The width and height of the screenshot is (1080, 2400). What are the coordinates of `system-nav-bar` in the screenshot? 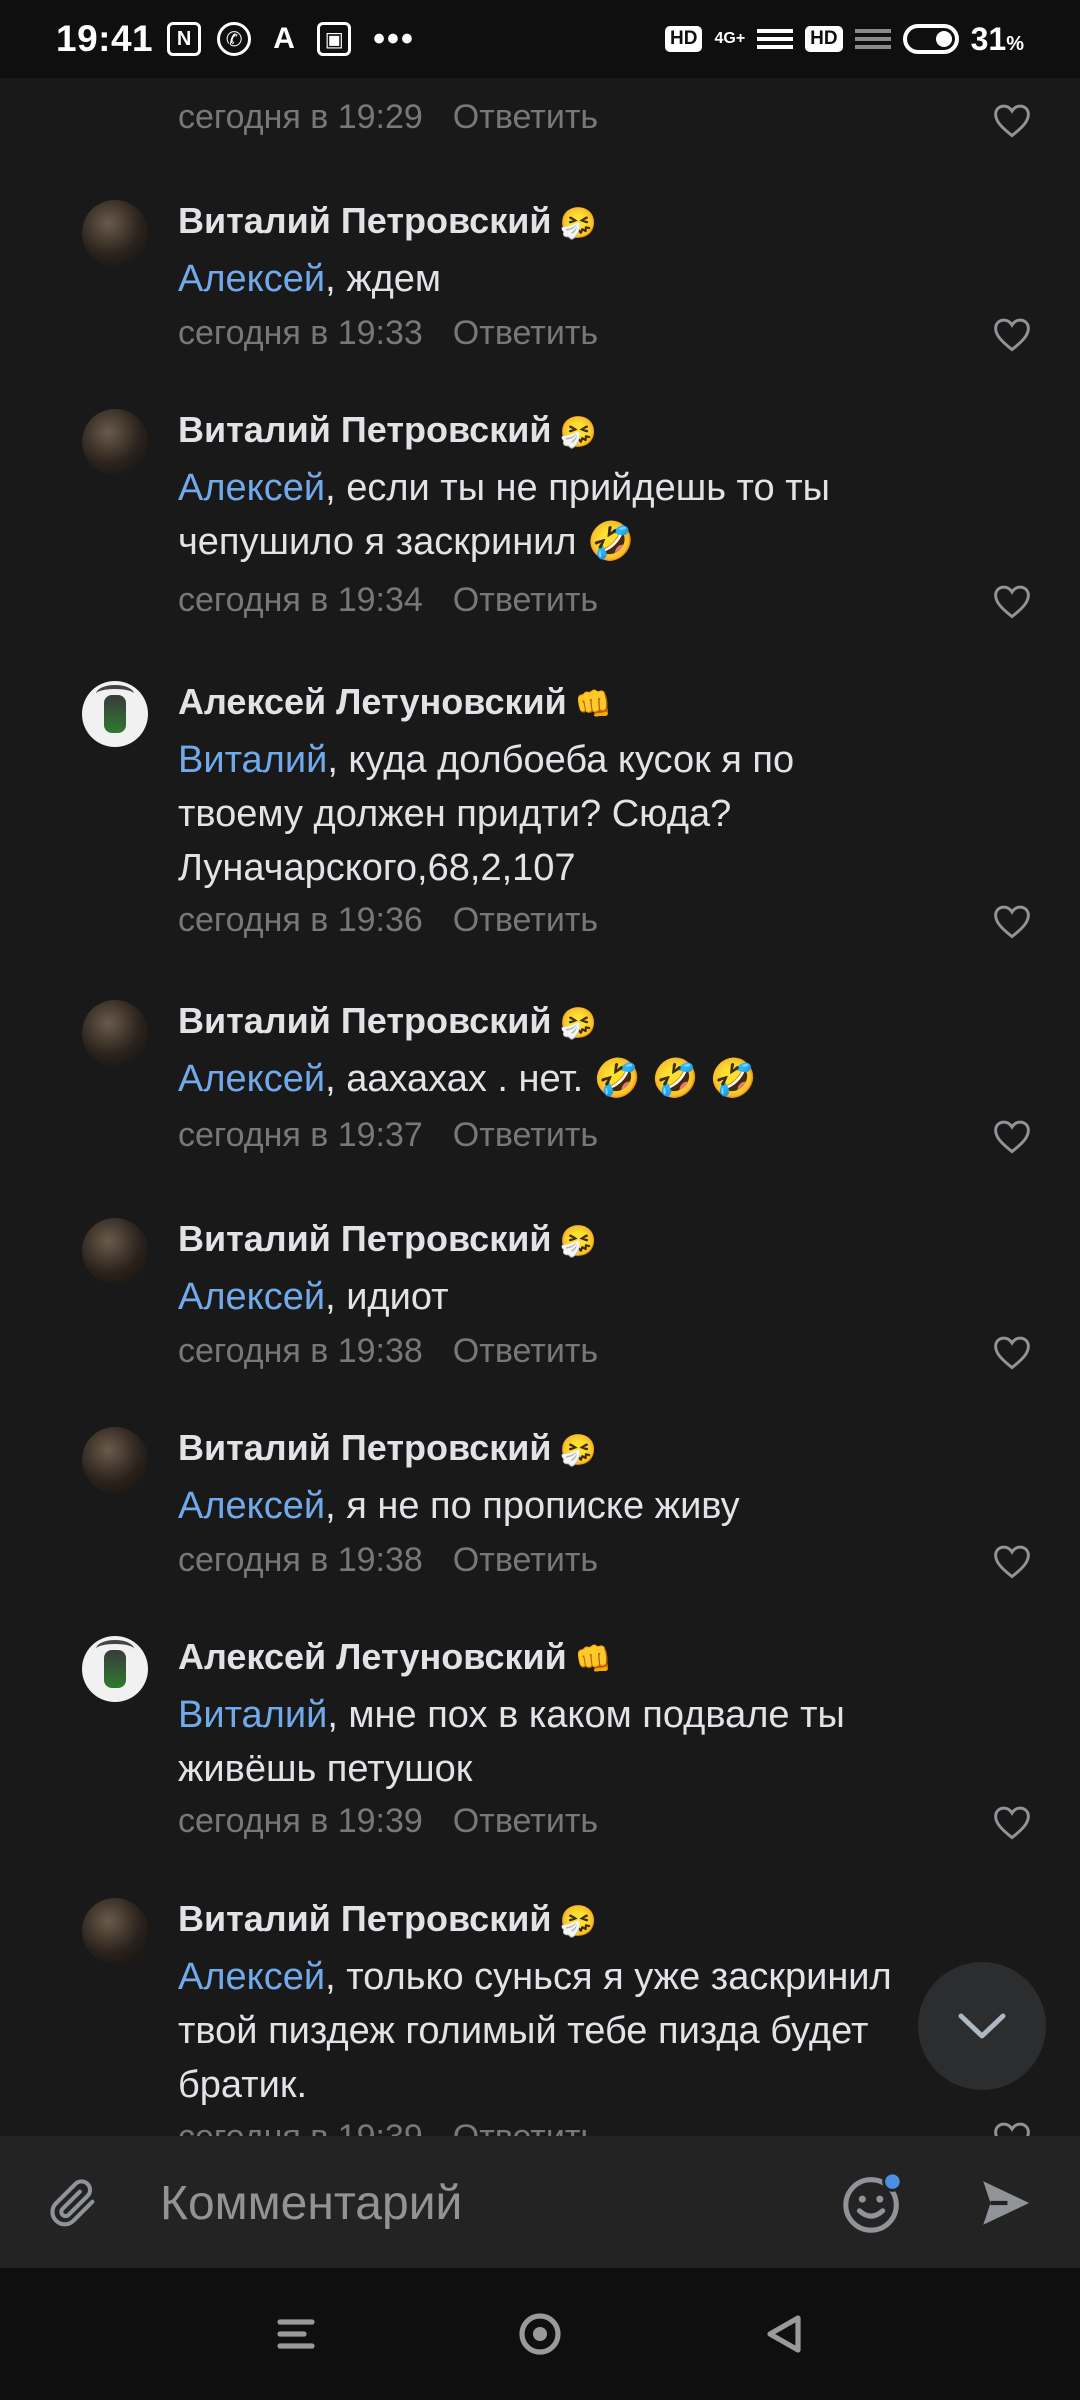 It's located at (540, 2334).